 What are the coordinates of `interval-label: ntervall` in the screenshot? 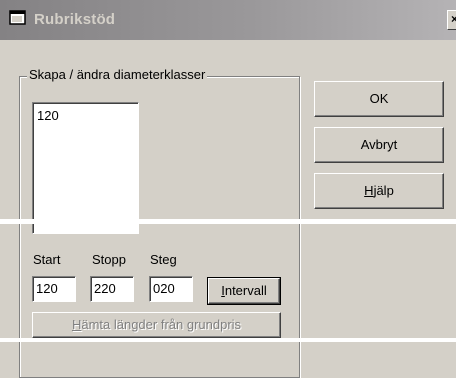 It's located at (245, 290).